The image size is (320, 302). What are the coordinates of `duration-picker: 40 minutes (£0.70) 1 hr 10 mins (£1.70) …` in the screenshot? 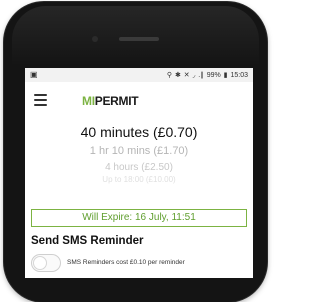 It's located at (139, 153).